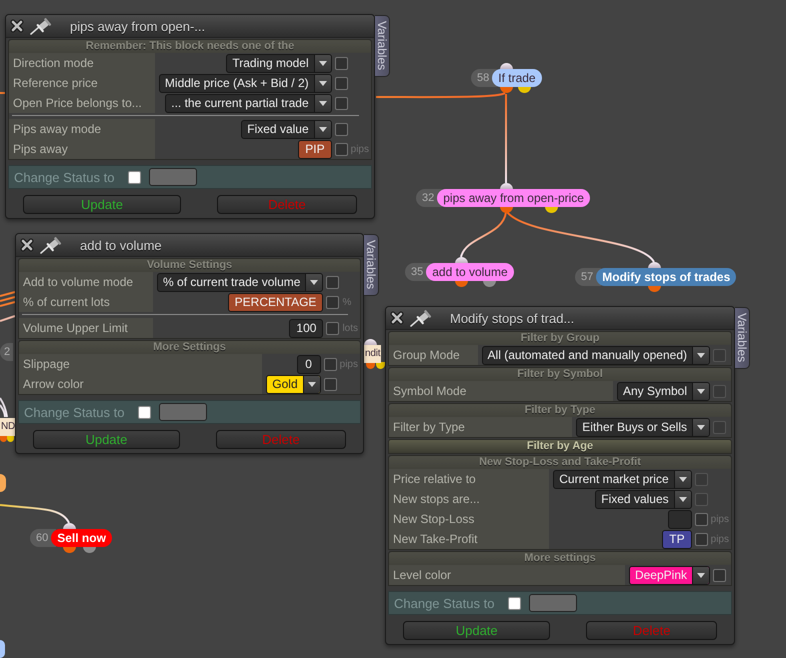 Image resolution: width=786 pixels, height=658 pixels. I want to click on section-header: More settings, so click(560, 558).